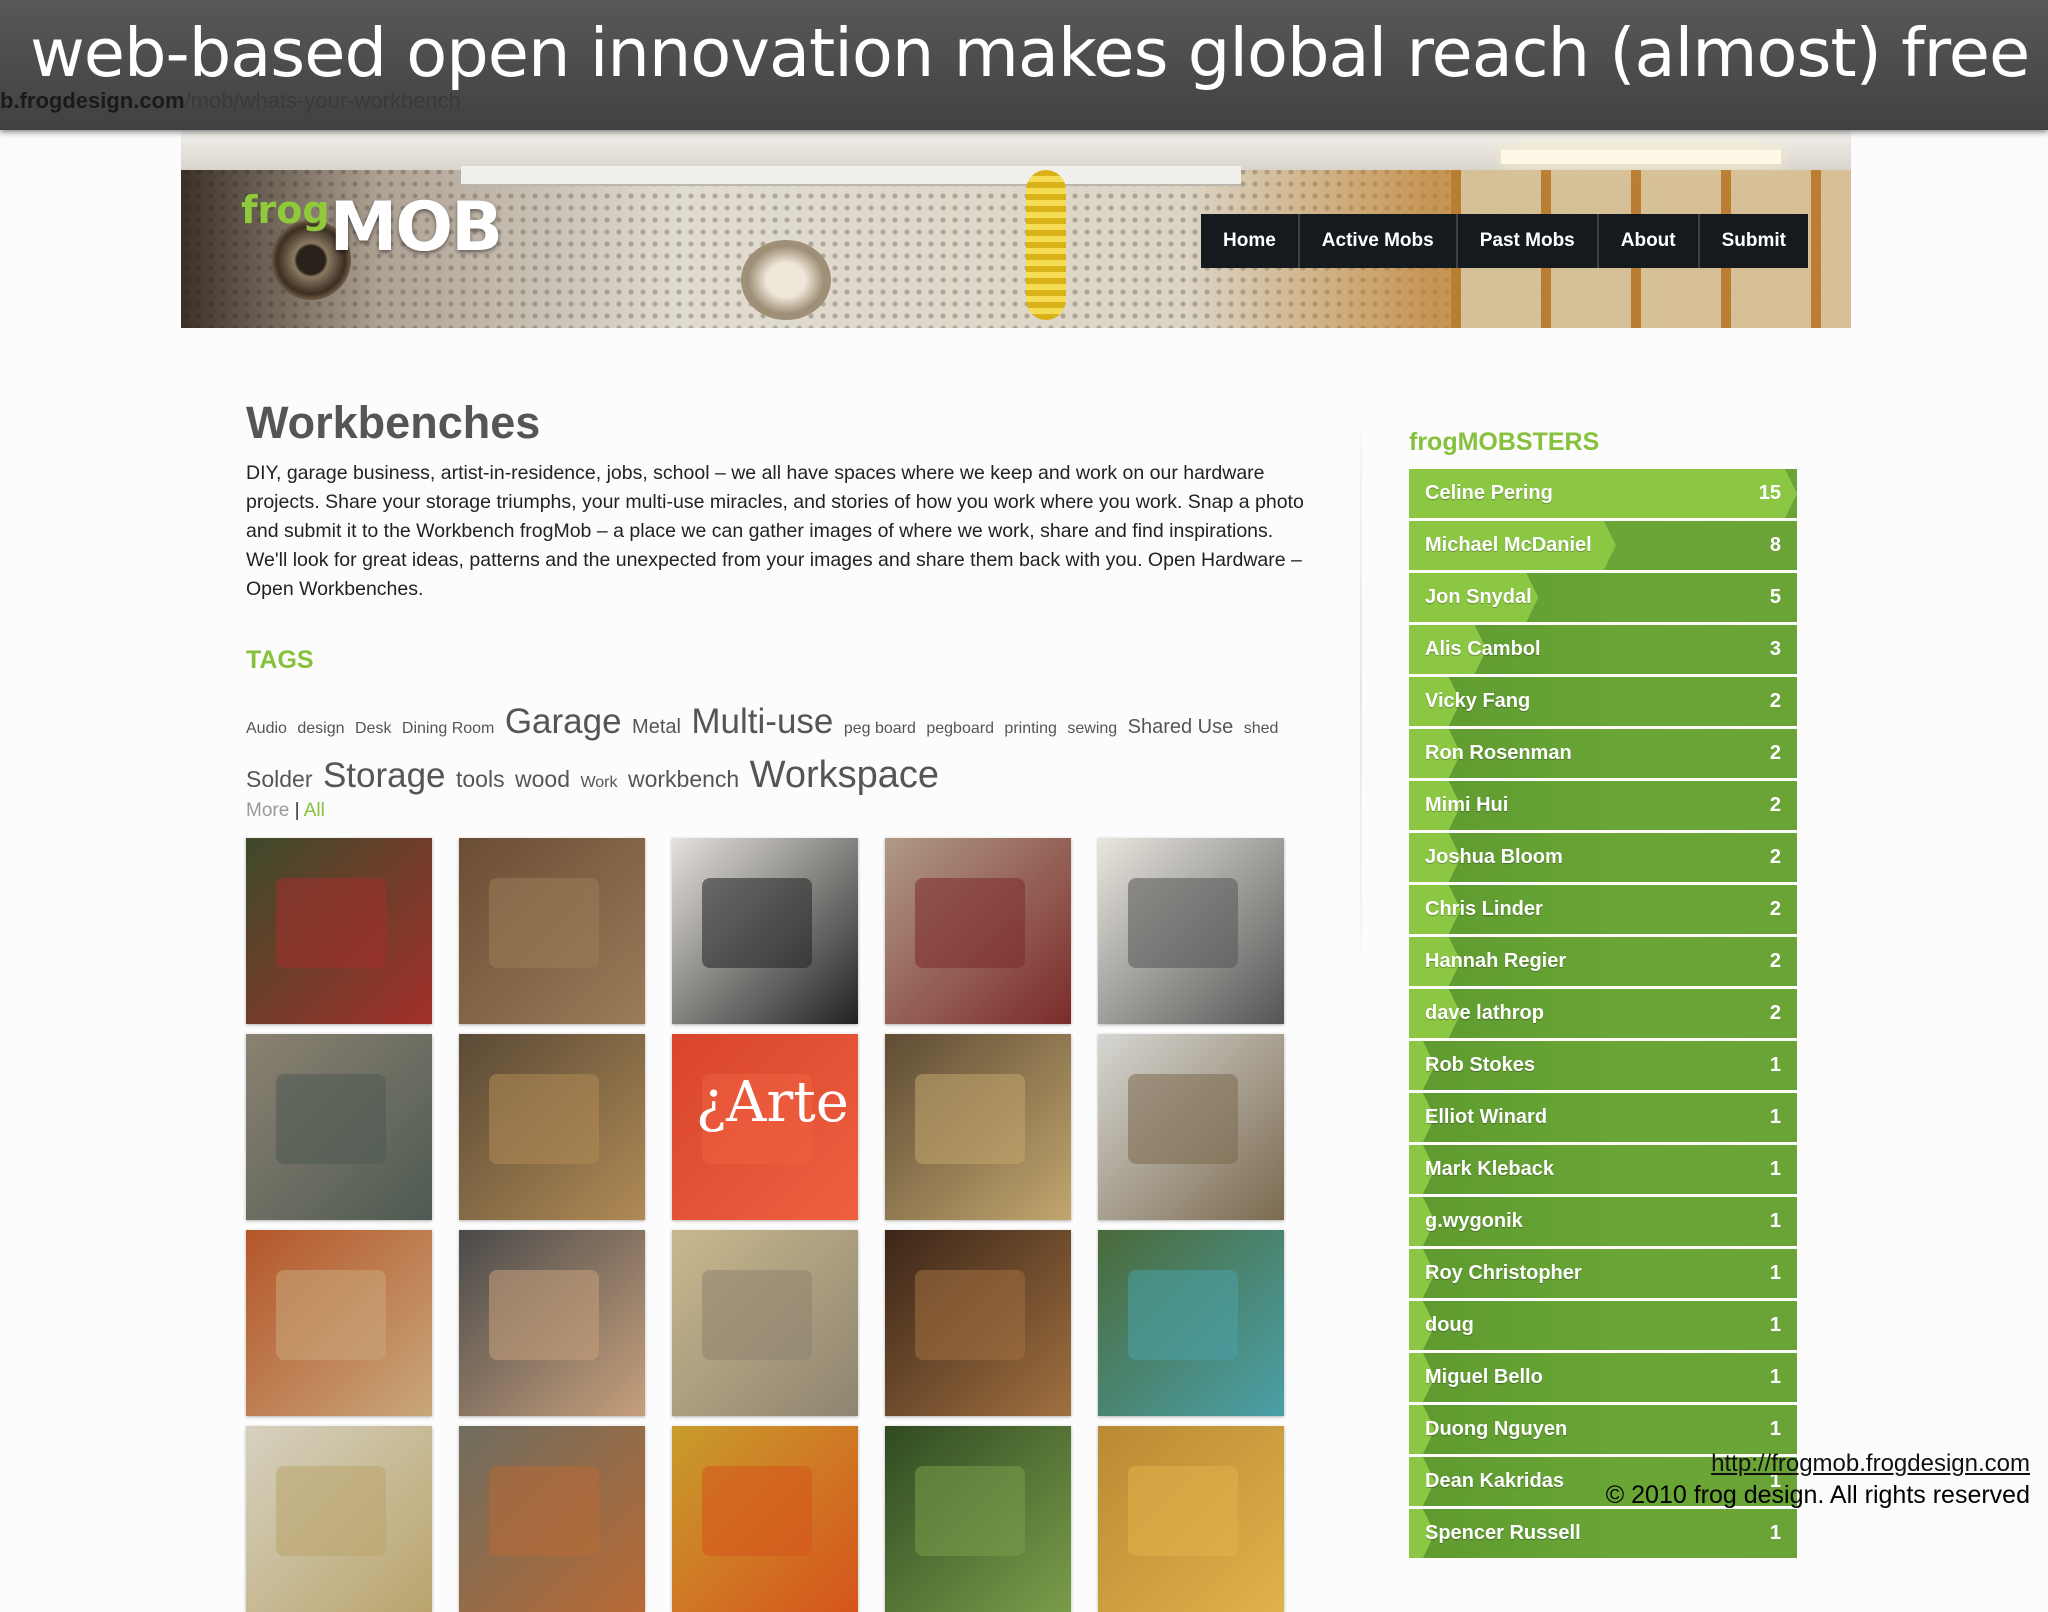 This screenshot has width=2048, height=1612. I want to click on workbench-photo-cat-desk, so click(552, 1323).